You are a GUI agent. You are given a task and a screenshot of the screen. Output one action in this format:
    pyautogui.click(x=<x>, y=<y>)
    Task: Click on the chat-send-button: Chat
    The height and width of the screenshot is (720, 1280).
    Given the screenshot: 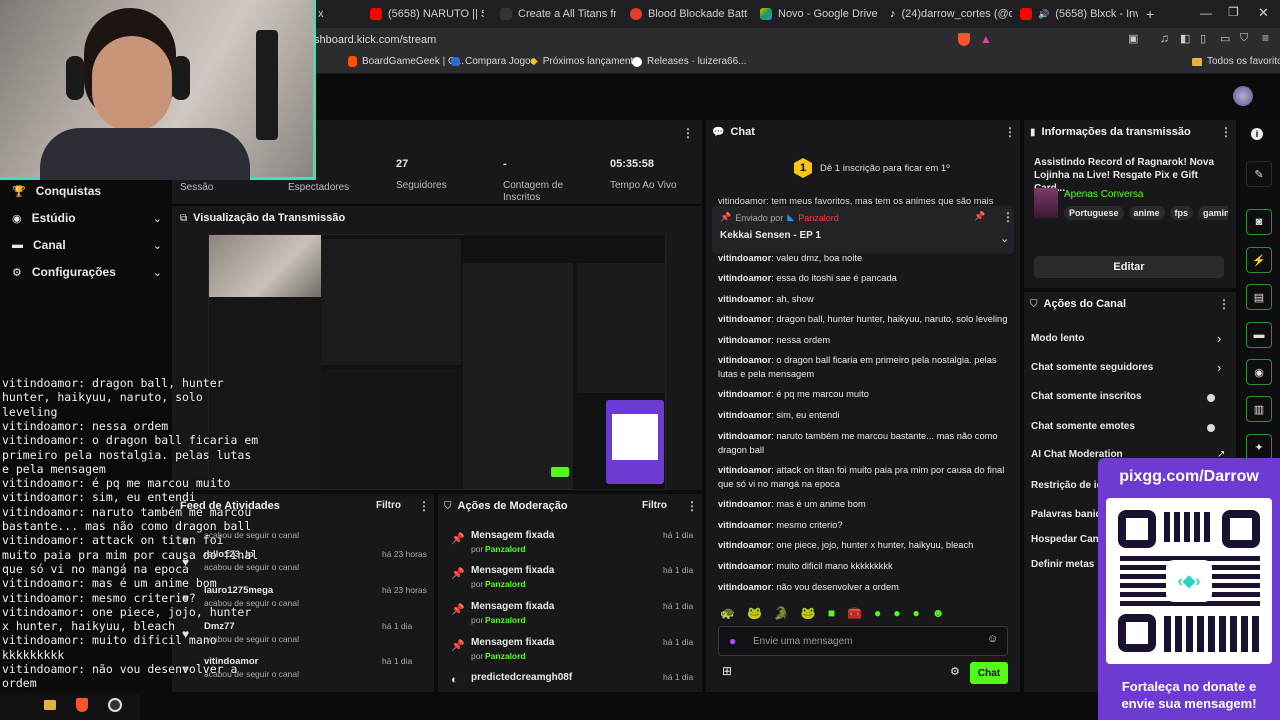 What is the action you would take?
    pyautogui.click(x=989, y=673)
    